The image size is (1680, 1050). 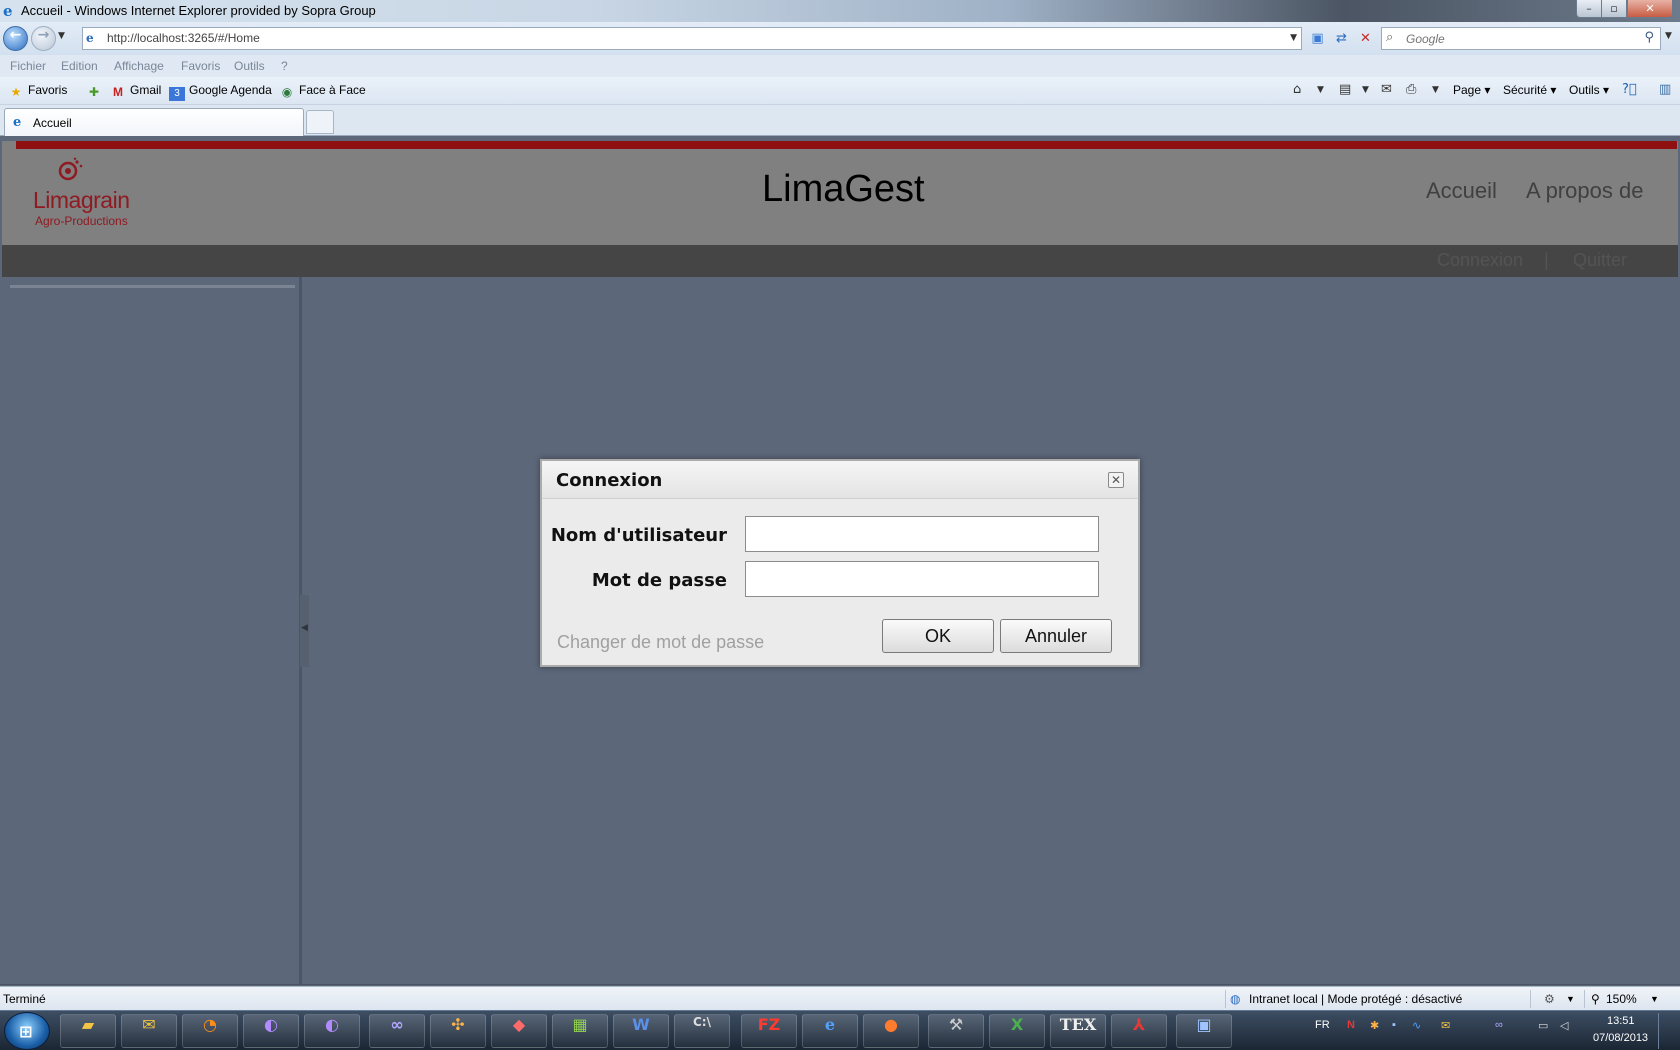 What do you see at coordinates (1365, 38) in the screenshot?
I see `stop-icon: ✕` at bounding box center [1365, 38].